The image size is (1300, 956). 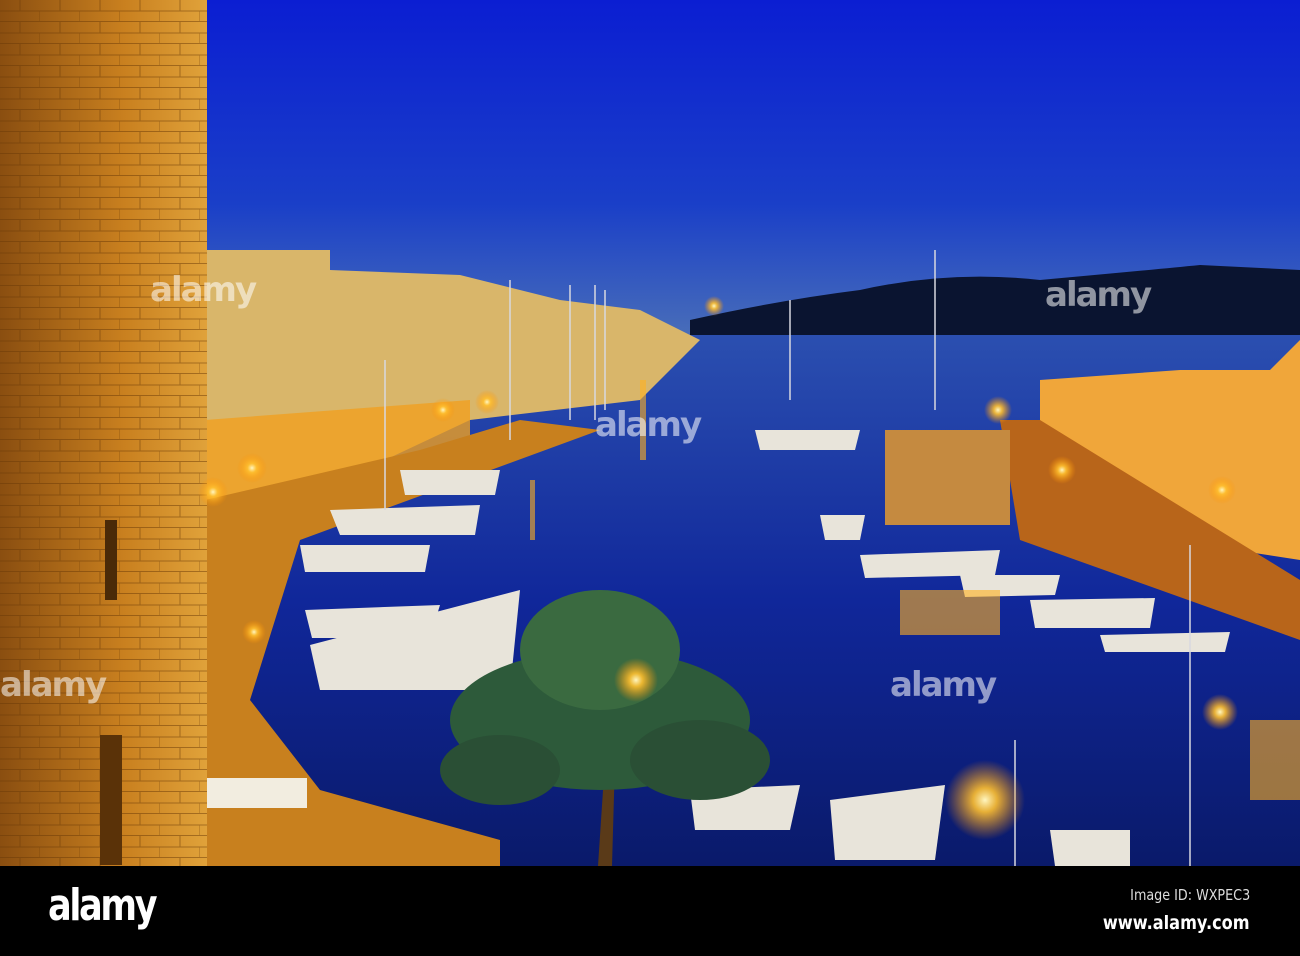 I want to click on image-id: Image ID: WXPEC3, so click(x=1189, y=895).